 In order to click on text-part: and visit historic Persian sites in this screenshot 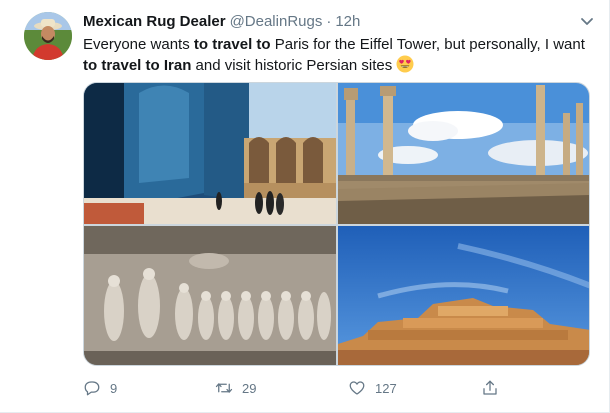, I will do `click(292, 65)`.